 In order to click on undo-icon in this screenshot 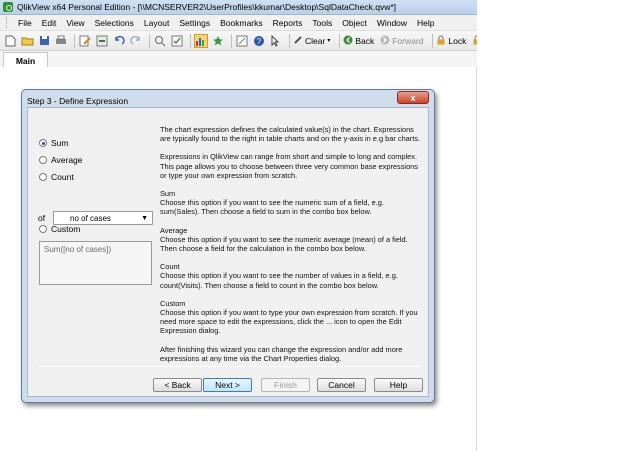, I will do `click(119, 41)`.